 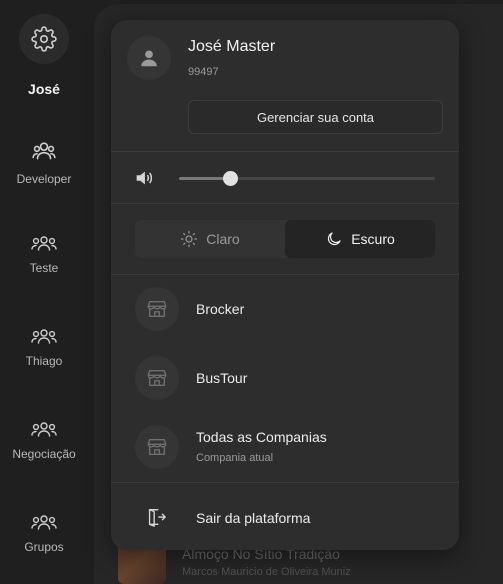 What do you see at coordinates (285, 447) in the screenshot?
I see `company-item-todas: Todas as Companias Compania atual` at bounding box center [285, 447].